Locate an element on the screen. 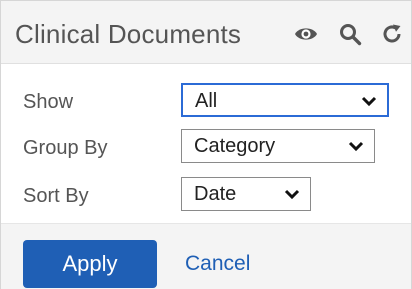  show-select: All is located at coordinates (285, 100).